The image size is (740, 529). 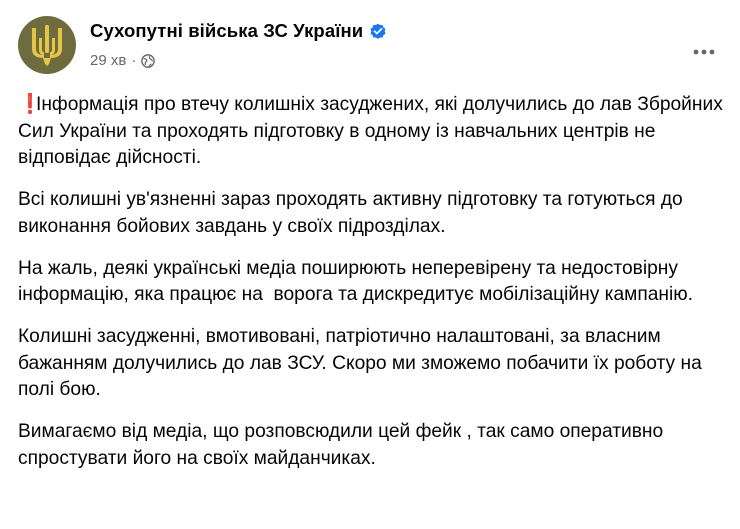 I want to click on post-header: Сухопутні війська ЗС України 29 хв ·, so click(x=370, y=43).